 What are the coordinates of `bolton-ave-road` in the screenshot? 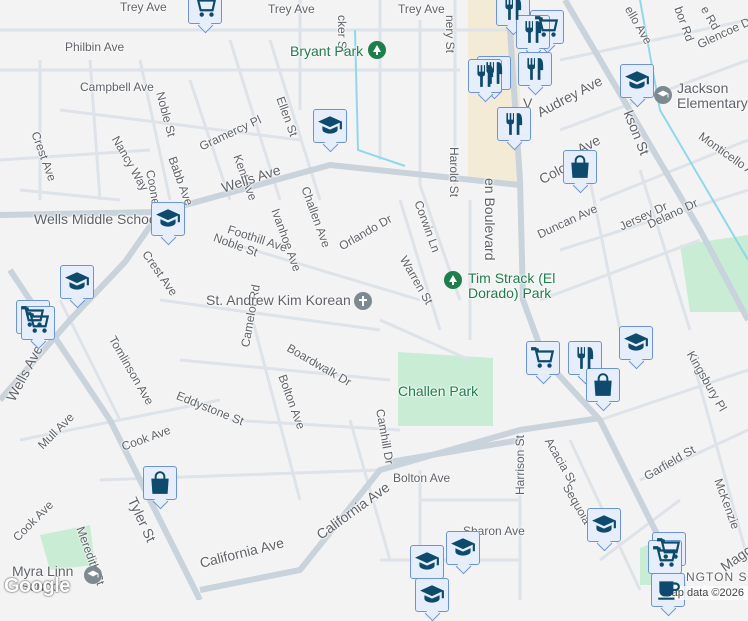 It's located at (455, 451).